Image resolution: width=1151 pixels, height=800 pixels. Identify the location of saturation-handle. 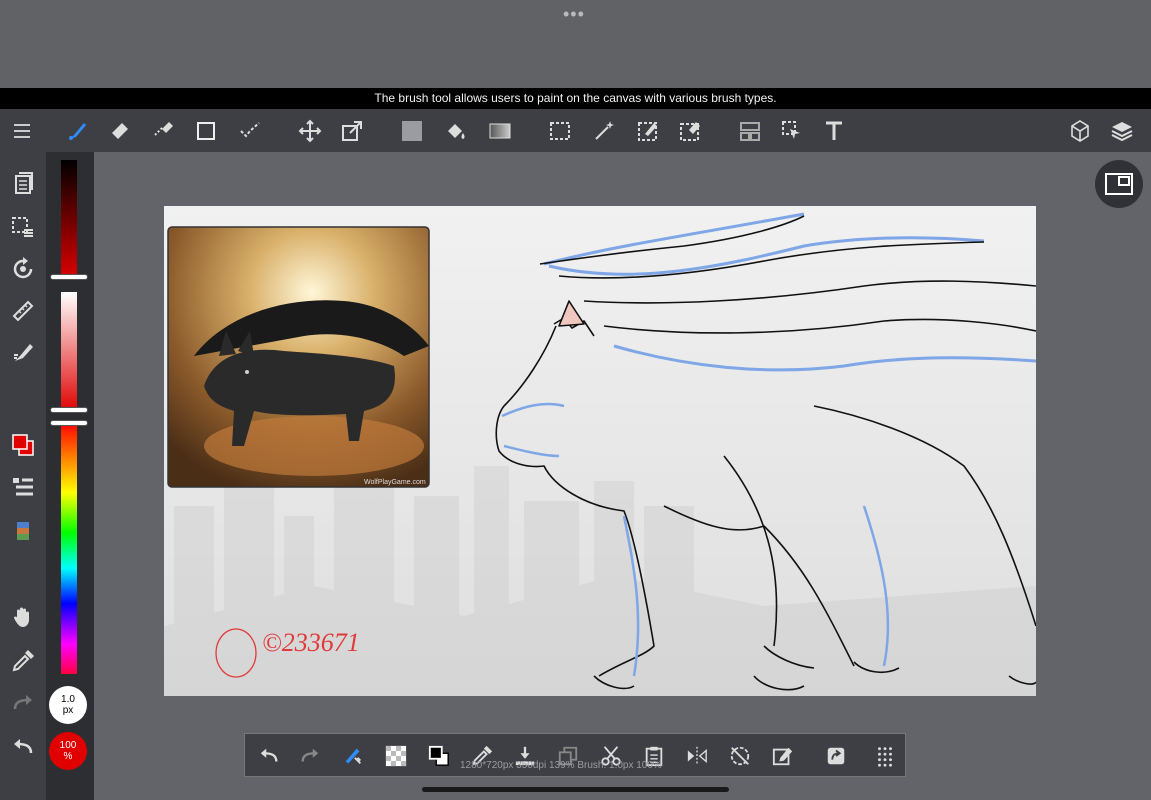
(69, 410).